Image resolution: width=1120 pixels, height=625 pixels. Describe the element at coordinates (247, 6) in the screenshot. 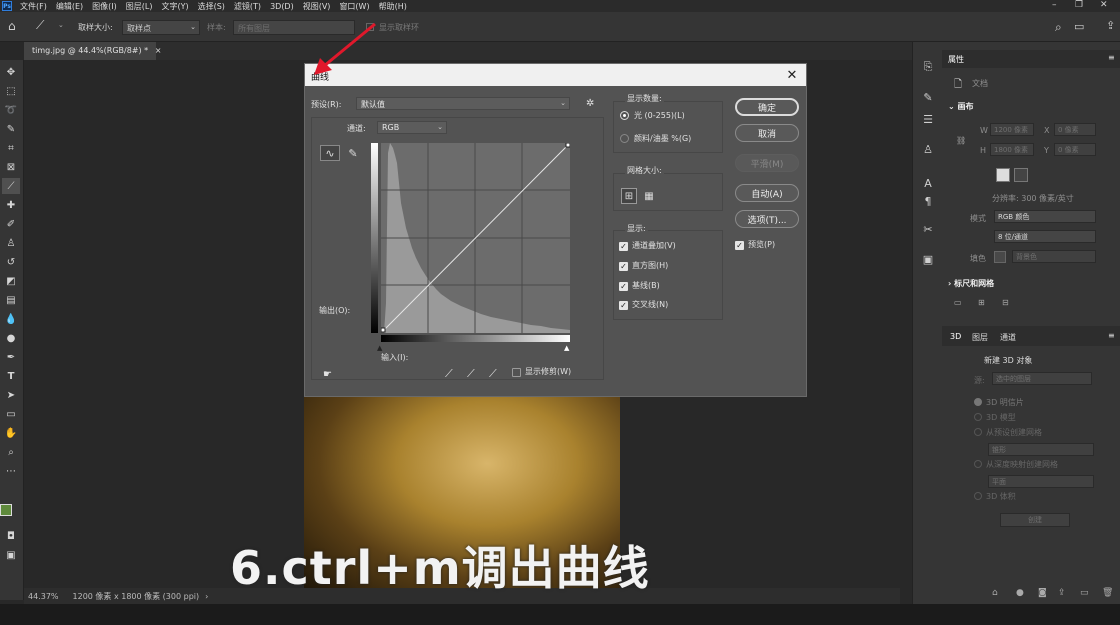

I see `menu-filter: 滤镜(T)` at that location.